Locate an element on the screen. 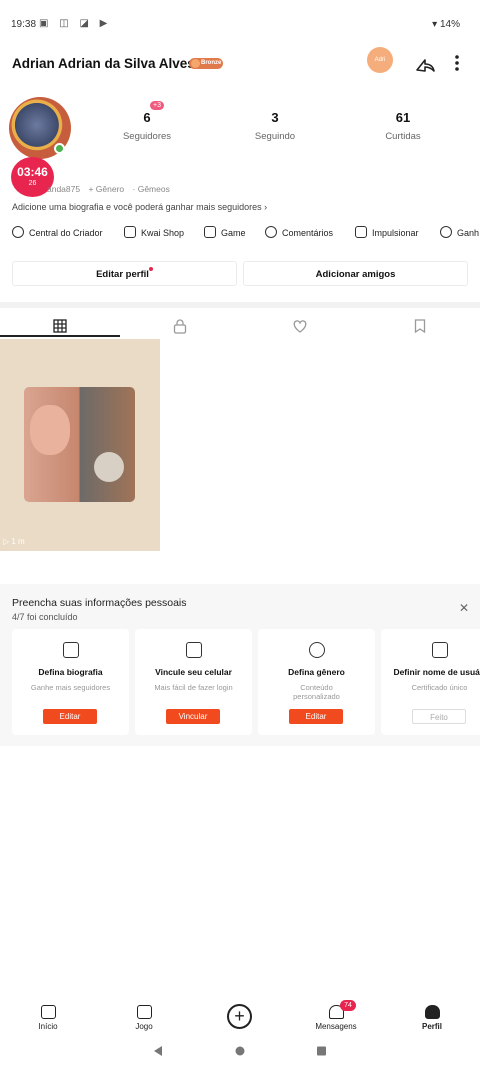 The height and width of the screenshot is (1066, 480). boost-shortcut: Impulsionar is located at coordinates (387, 233).